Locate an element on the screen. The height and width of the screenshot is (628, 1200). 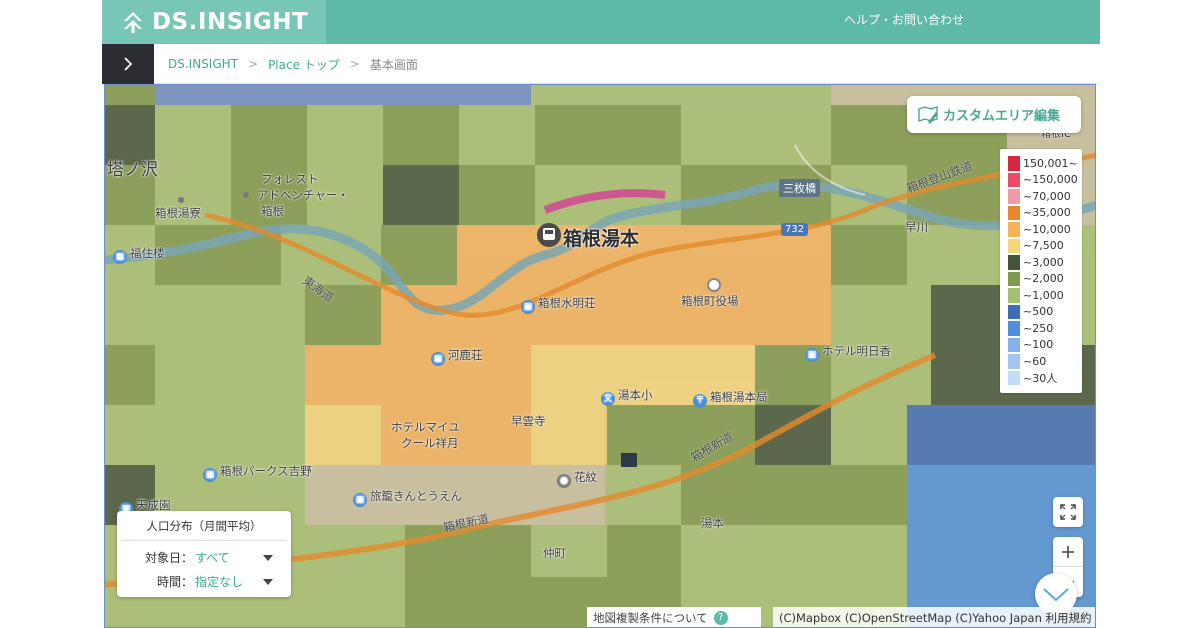
station-label: 箱根湯本 is located at coordinates (601, 239).